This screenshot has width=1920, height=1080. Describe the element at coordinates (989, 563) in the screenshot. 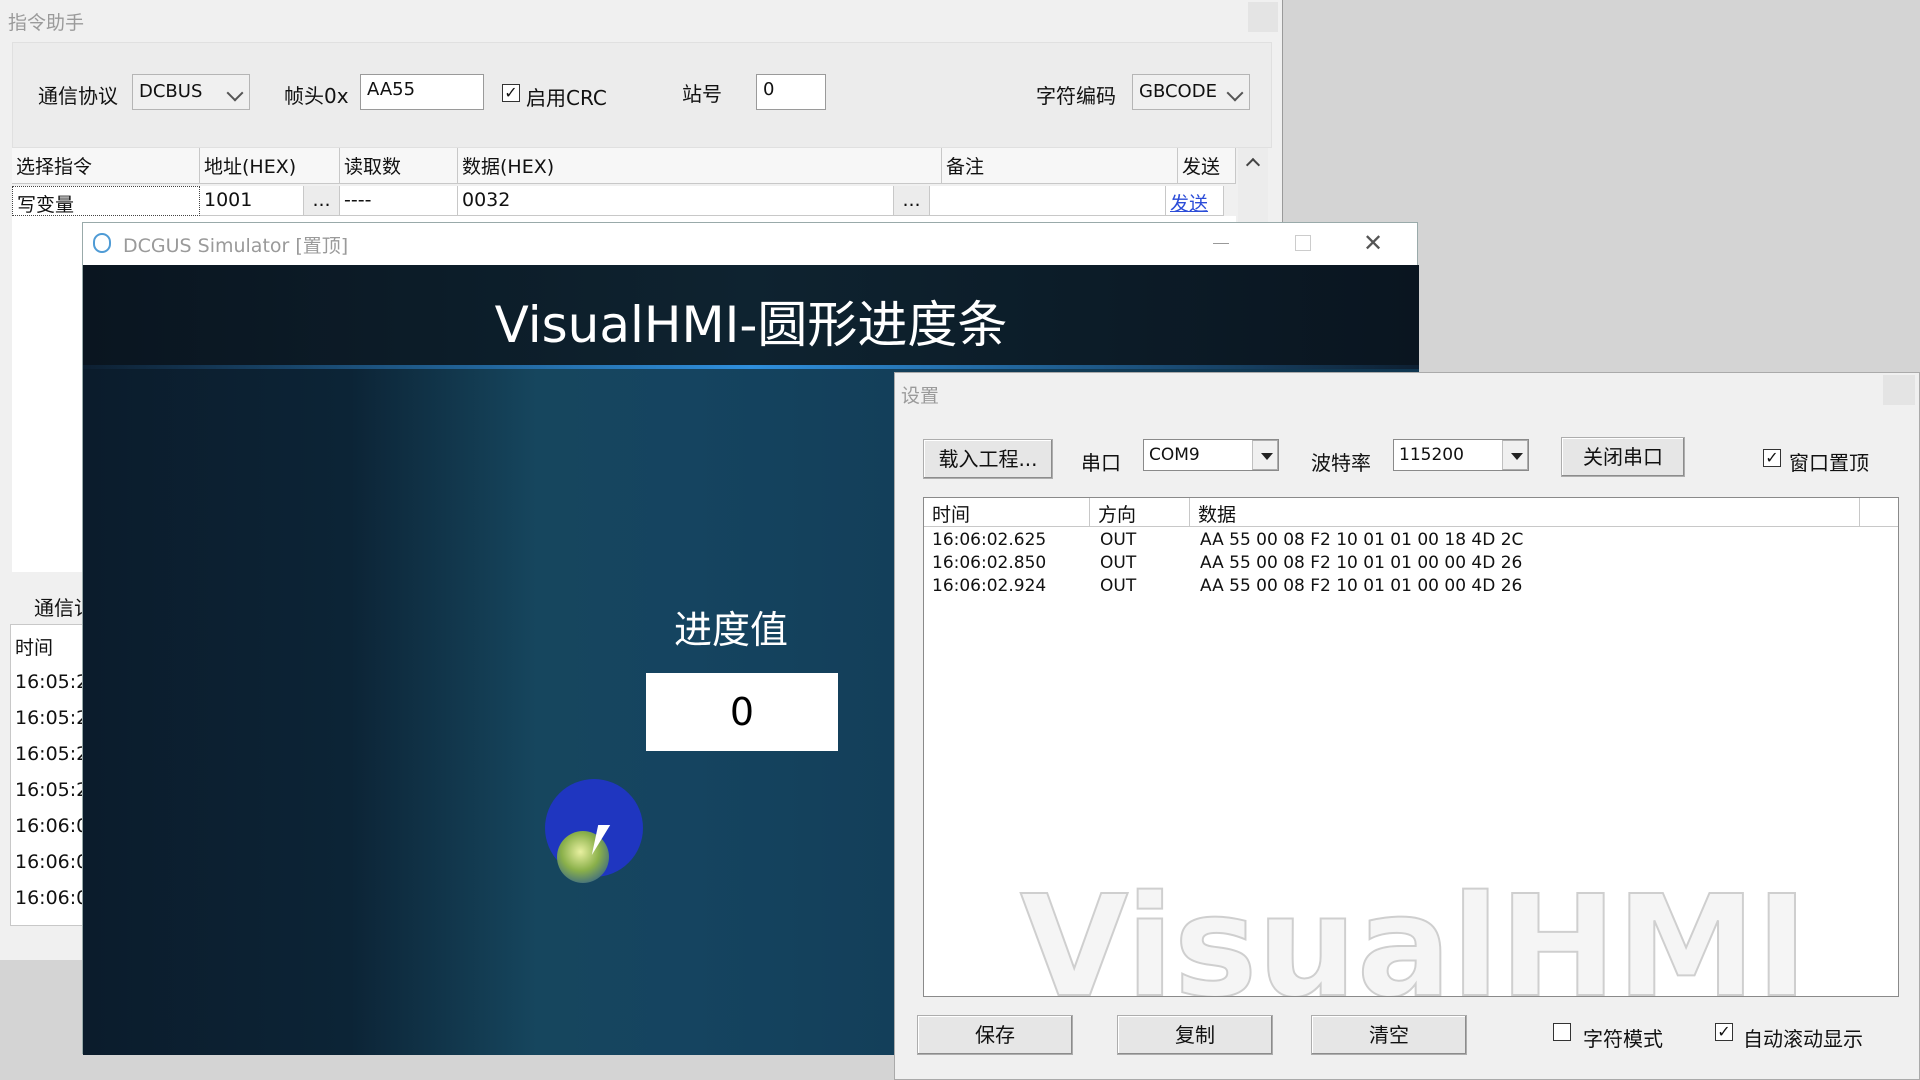

I see `log-time: 16:06:02.850` at that location.